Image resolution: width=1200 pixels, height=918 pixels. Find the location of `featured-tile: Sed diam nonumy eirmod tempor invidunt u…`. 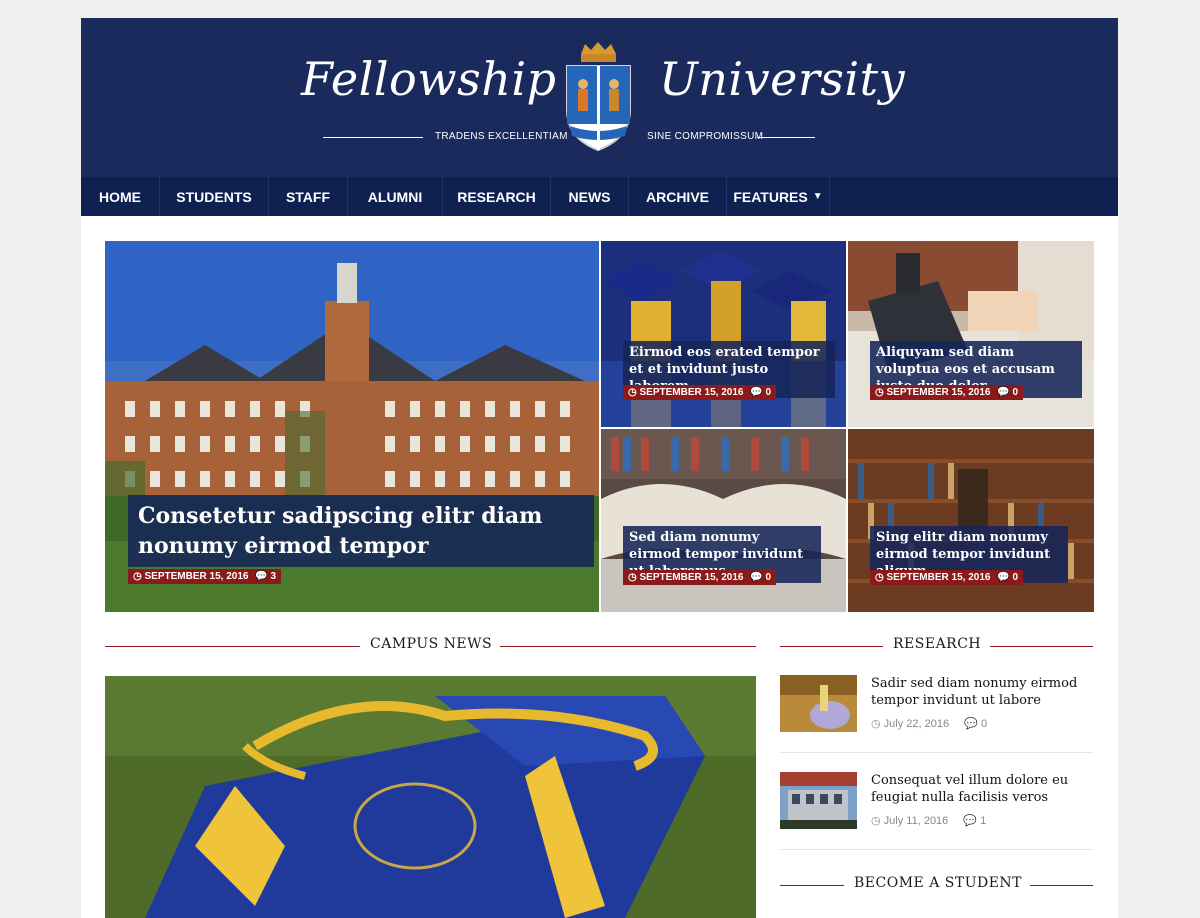

featured-tile: Sed diam nonumy eirmod tempor invidunt u… is located at coordinates (723, 520).